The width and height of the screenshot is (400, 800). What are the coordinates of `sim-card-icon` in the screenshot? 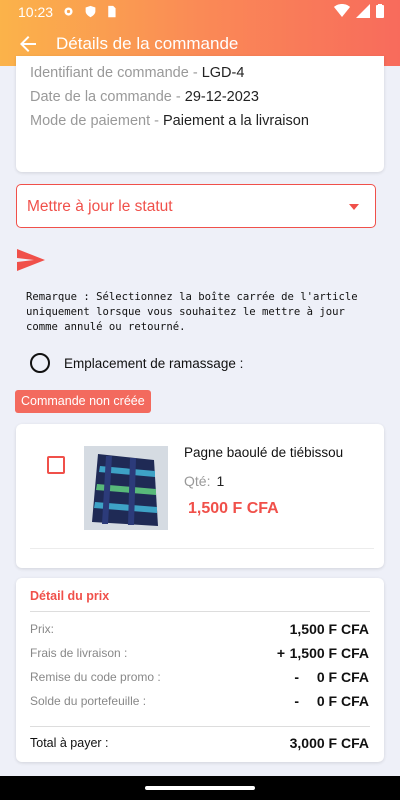 It's located at (112, 11).